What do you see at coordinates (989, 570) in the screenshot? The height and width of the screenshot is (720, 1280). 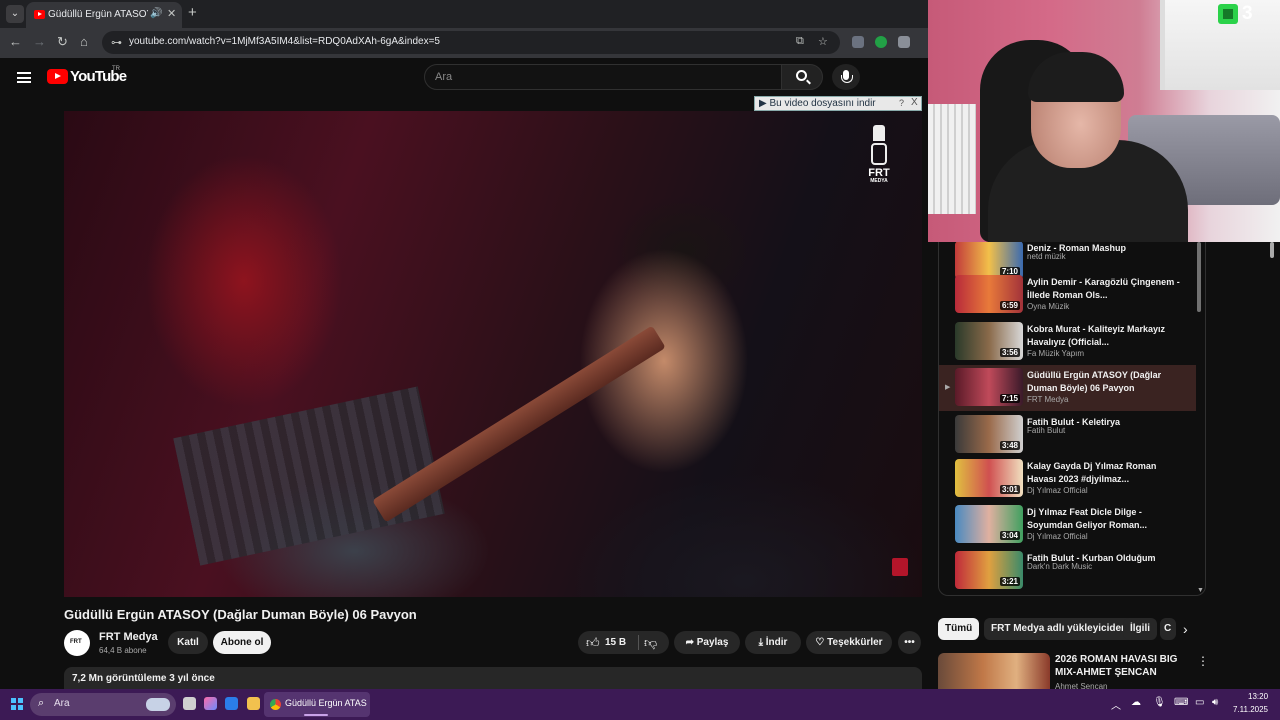 I see `playlist-thumbnail: 3:21` at bounding box center [989, 570].